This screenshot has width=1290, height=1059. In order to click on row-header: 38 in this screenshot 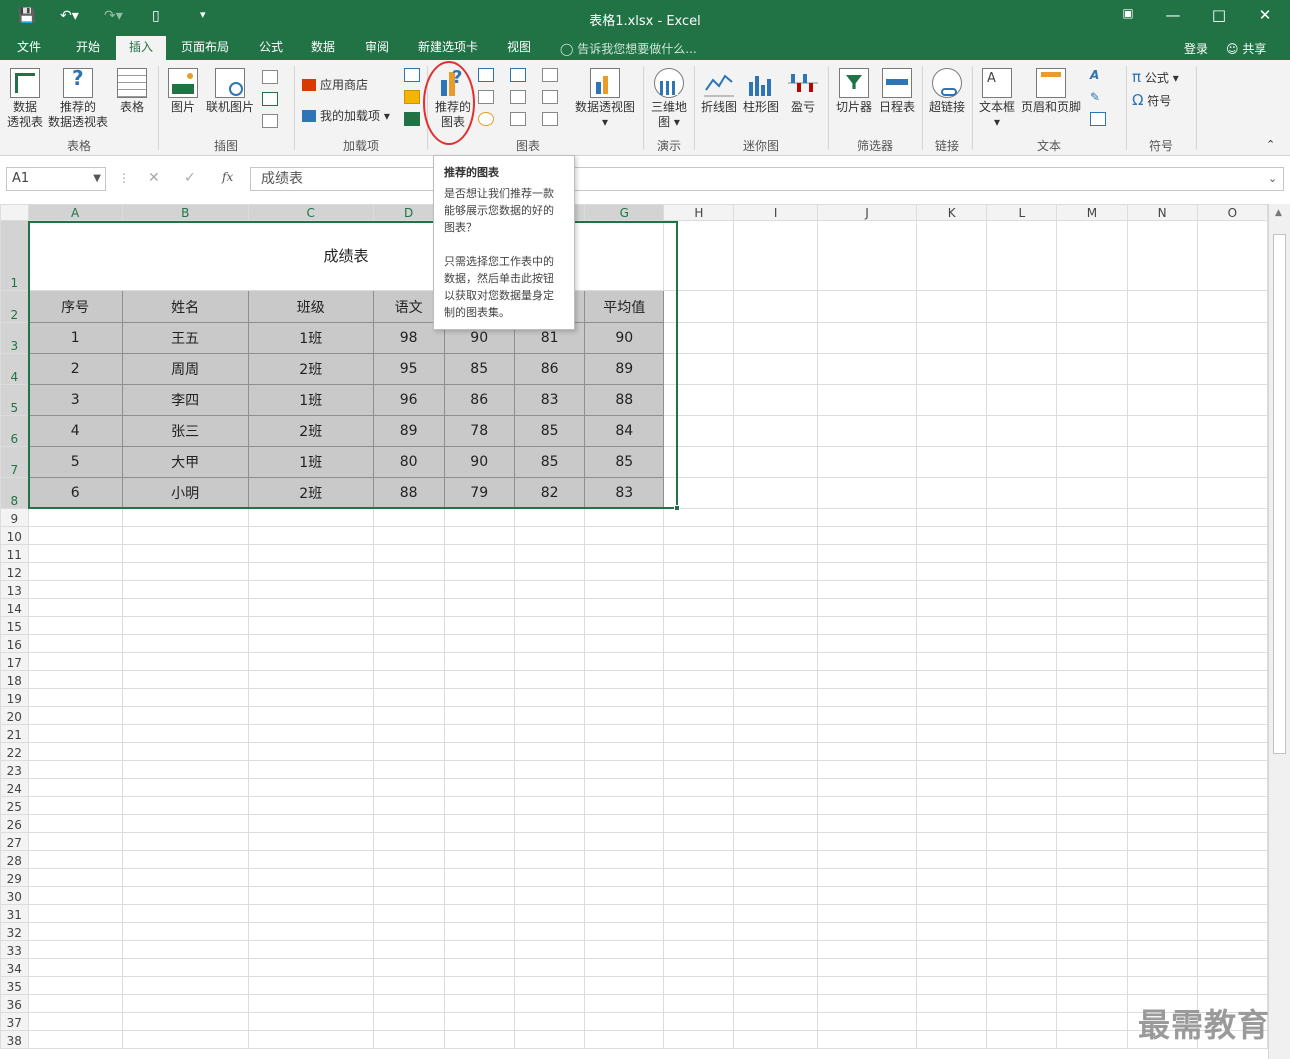, I will do `click(14, 1039)`.